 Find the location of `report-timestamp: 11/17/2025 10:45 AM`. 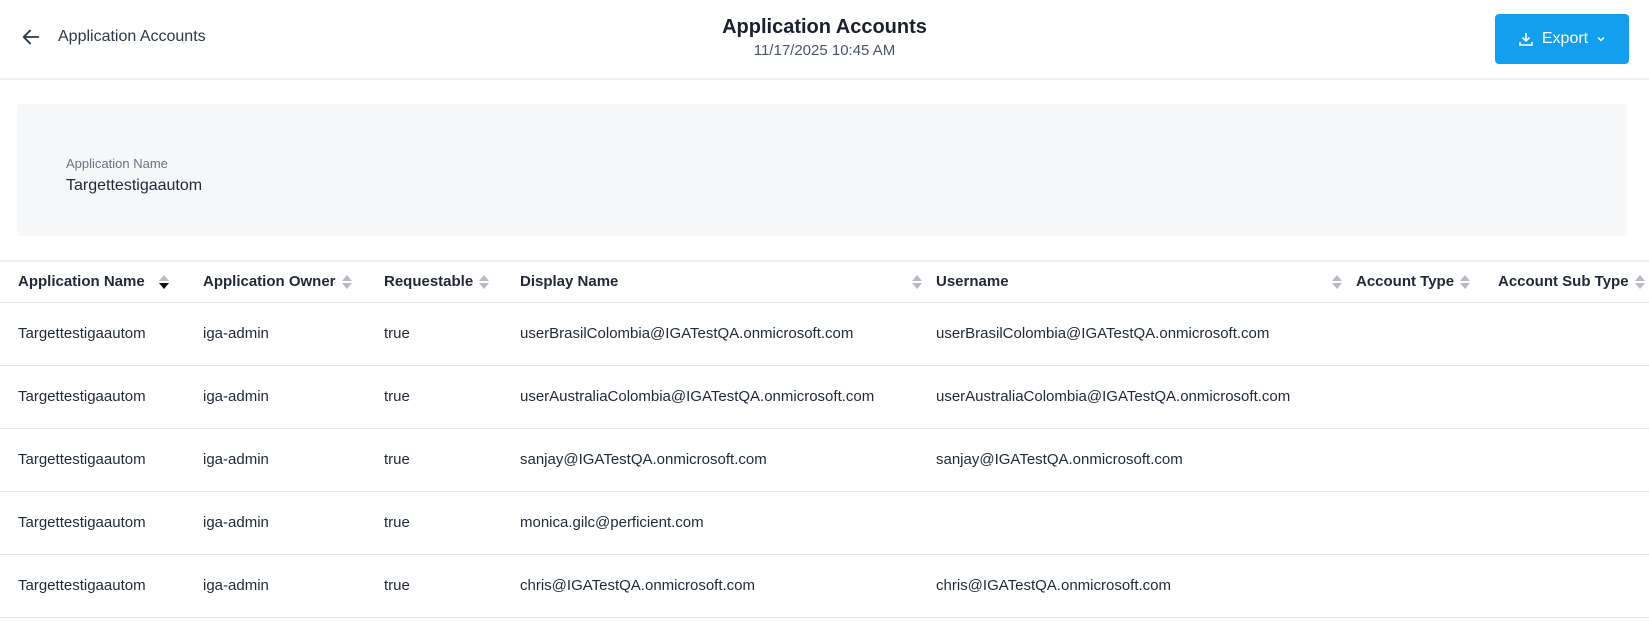

report-timestamp: 11/17/2025 10:45 AM is located at coordinates (824, 50).